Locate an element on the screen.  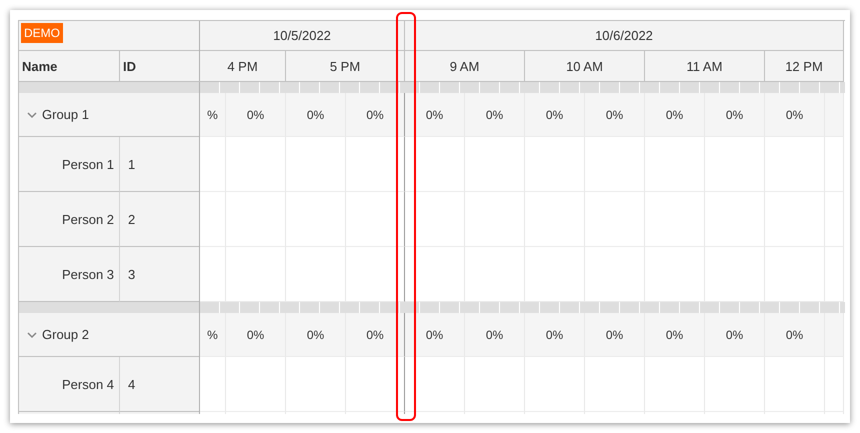
hour-header: 10 AM is located at coordinates (585, 66).